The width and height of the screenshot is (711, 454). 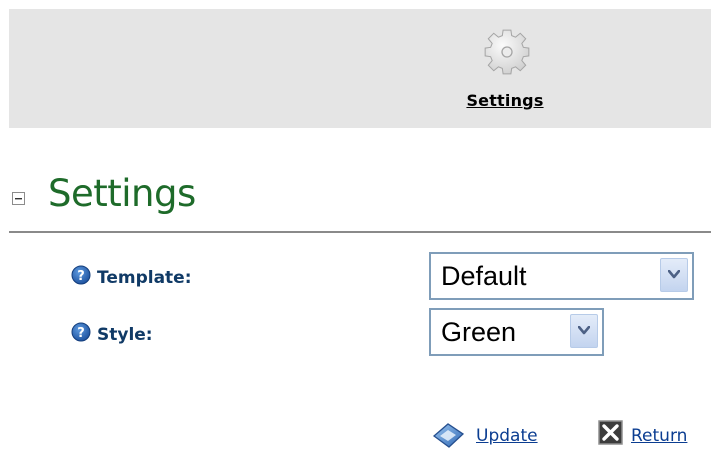 I want to click on return-link: Return, so click(x=659, y=436).